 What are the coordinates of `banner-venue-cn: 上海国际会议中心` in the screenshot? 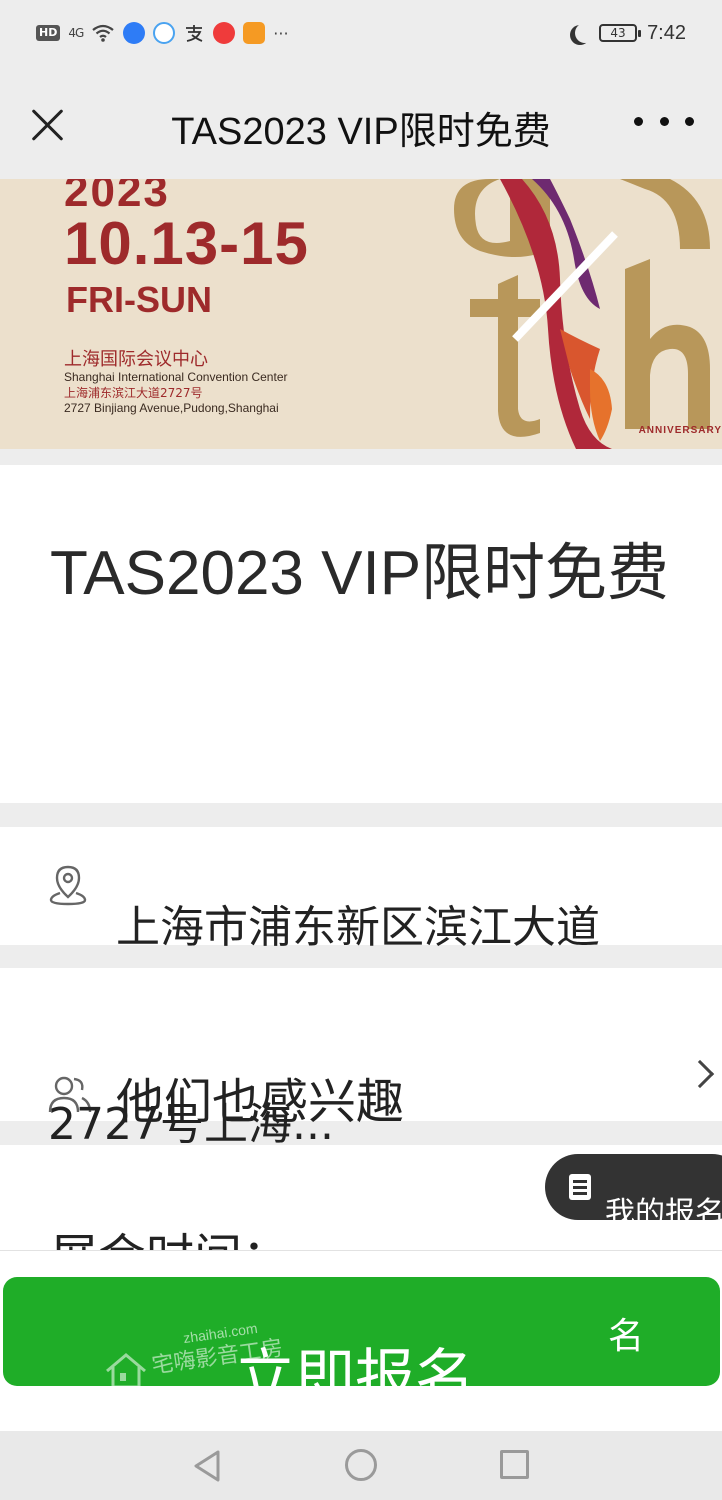 It's located at (136, 359).